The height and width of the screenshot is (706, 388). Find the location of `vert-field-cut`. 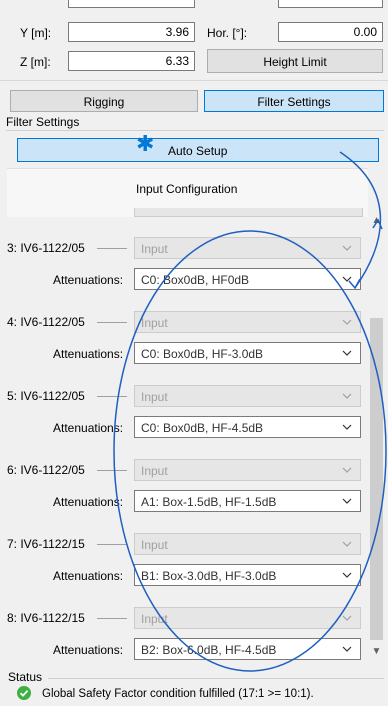

vert-field-cut is located at coordinates (330, 4).